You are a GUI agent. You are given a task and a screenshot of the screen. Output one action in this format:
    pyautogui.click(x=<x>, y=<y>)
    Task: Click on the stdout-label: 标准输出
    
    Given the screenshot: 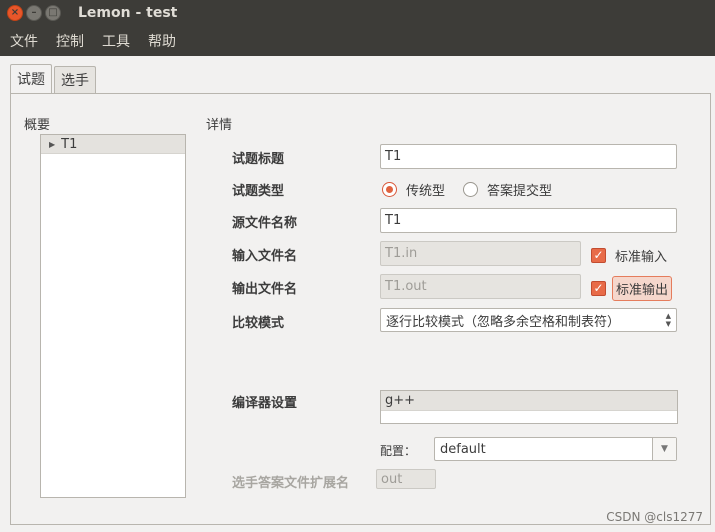 What is the action you would take?
    pyautogui.click(x=642, y=288)
    